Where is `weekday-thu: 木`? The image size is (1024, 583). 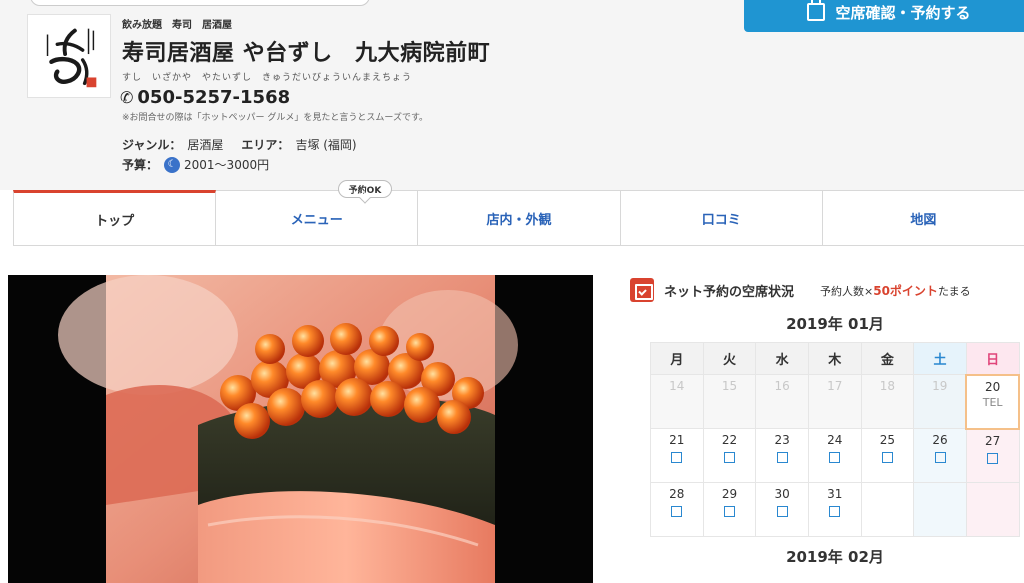 weekday-thu: 木 is located at coordinates (834, 358).